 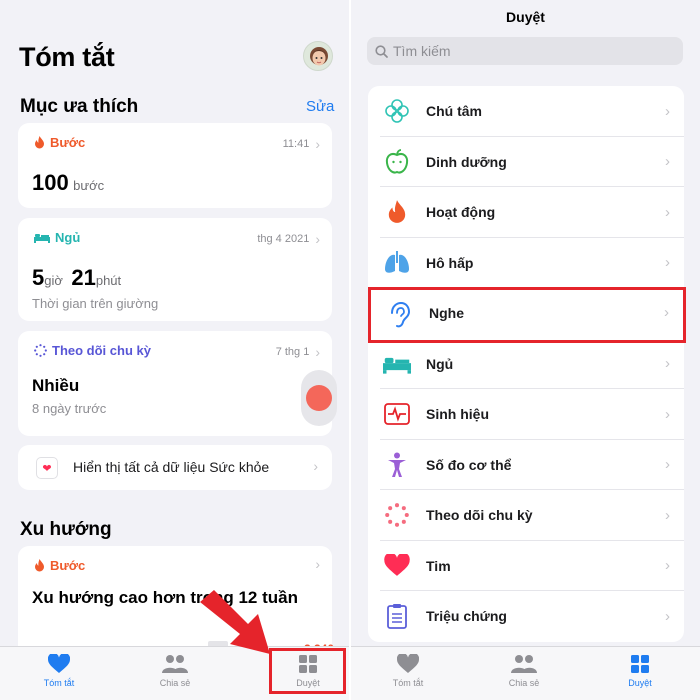 What do you see at coordinates (59, 565) in the screenshot?
I see `trend-category: Bước` at bounding box center [59, 565].